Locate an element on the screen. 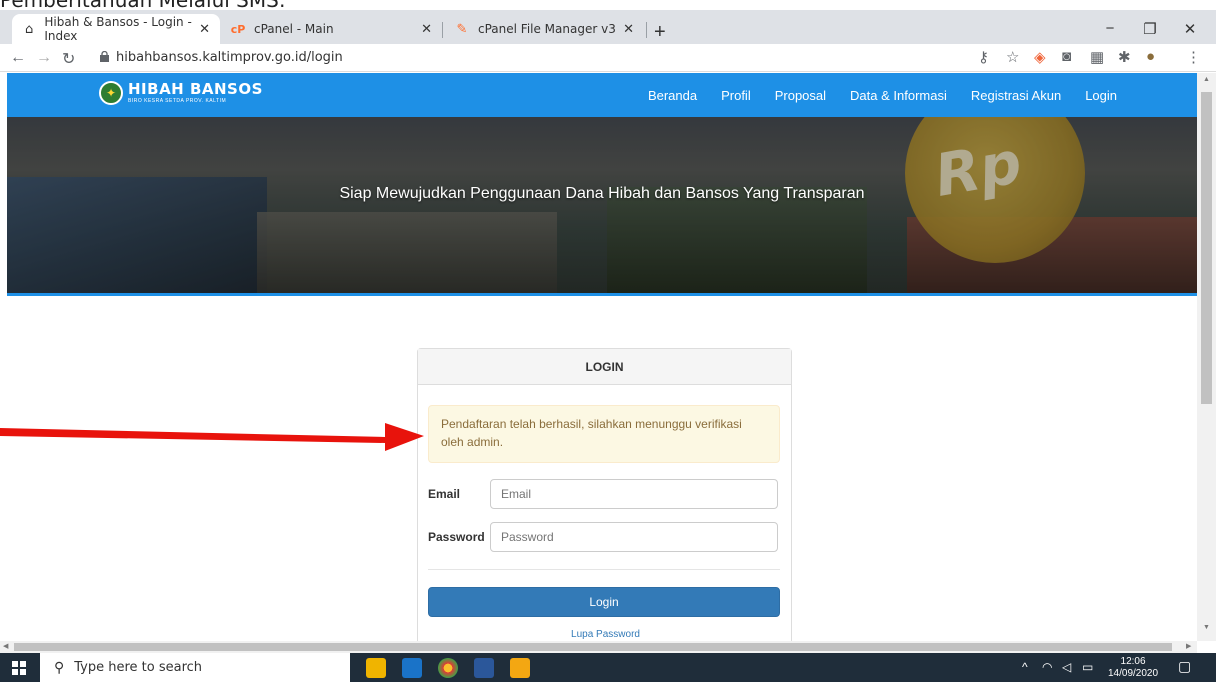  divider is located at coordinates (604, 569).